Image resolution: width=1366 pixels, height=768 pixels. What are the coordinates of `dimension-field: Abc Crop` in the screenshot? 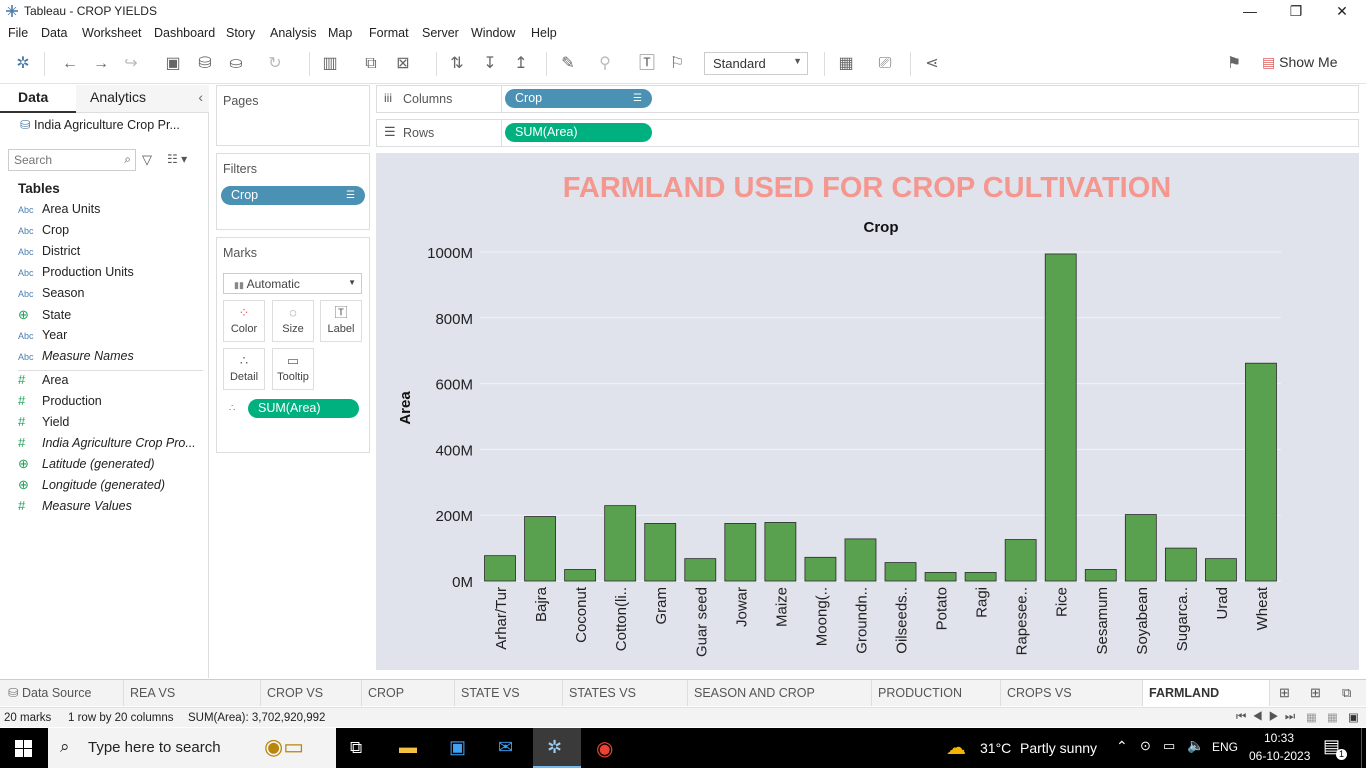 It's located at (110, 233).